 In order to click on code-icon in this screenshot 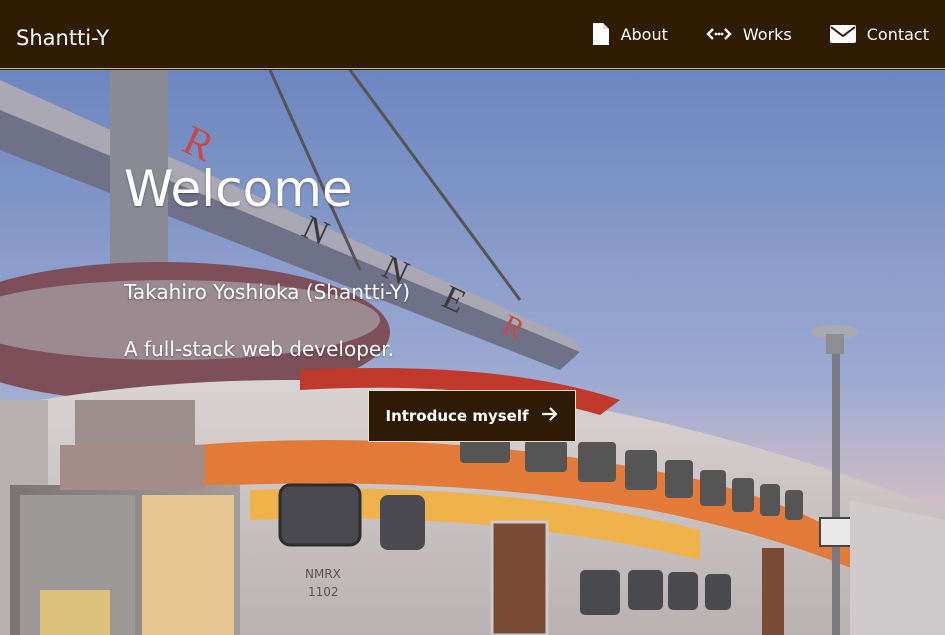, I will do `click(719, 34)`.